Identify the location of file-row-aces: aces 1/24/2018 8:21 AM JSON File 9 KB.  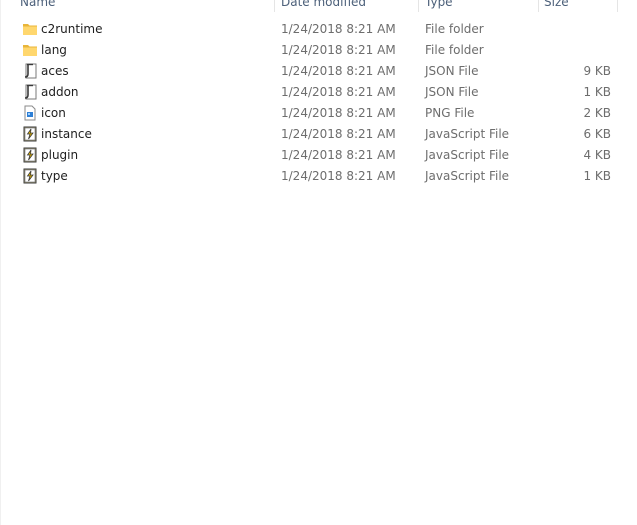
(316, 71).